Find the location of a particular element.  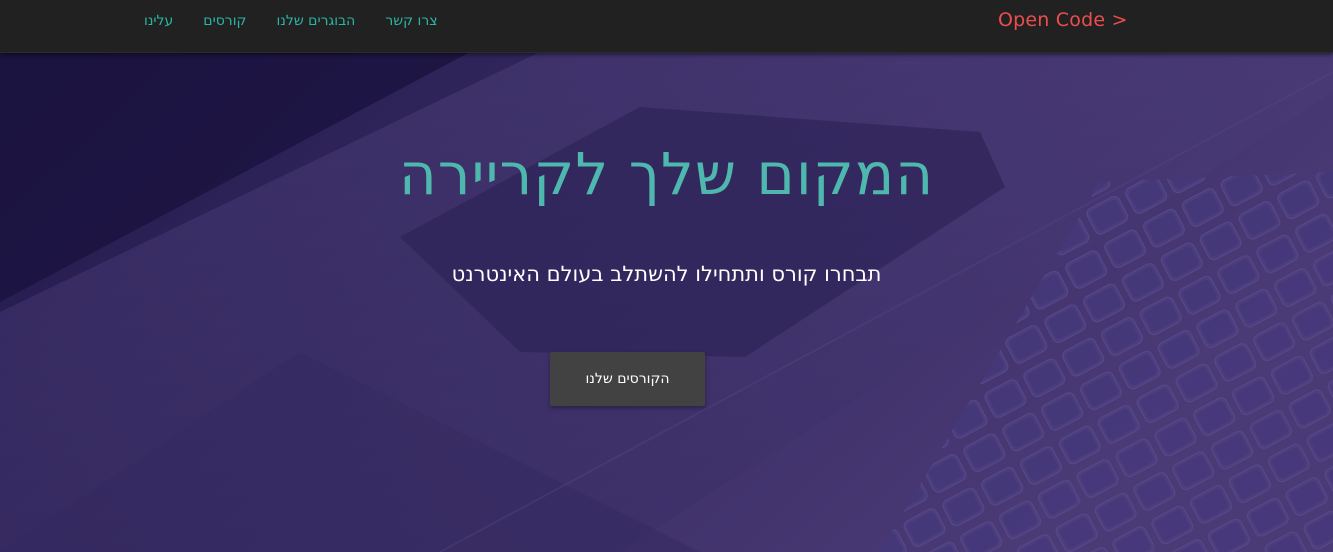

hero-title: המקום שלך לקריירה is located at coordinates (666, 174).